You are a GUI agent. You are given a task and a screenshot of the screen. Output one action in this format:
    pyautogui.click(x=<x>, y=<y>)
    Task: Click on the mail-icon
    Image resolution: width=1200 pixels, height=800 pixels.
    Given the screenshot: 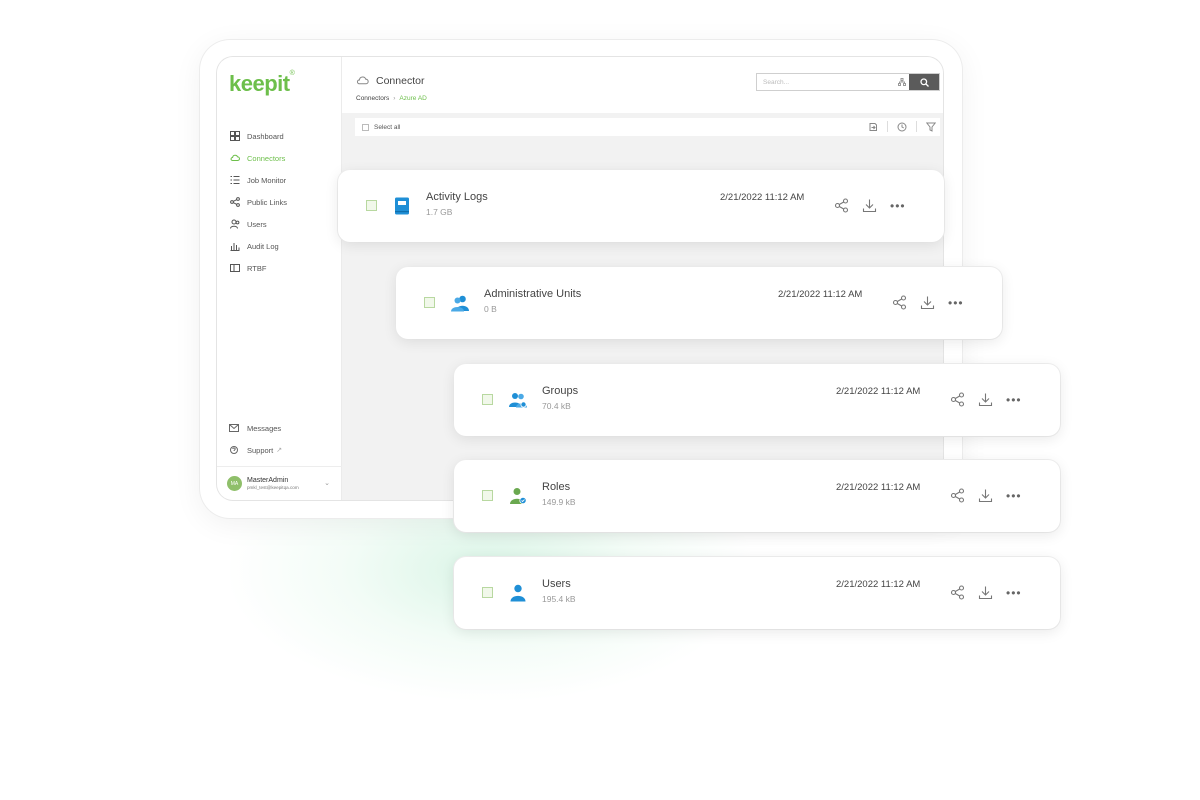 What is the action you would take?
    pyautogui.click(x=234, y=428)
    